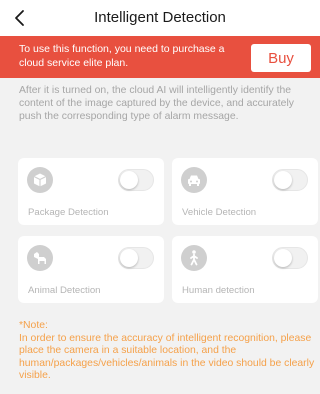 This screenshot has height=394, width=320. What do you see at coordinates (290, 258) in the screenshot?
I see `human-detection-toggle` at bounding box center [290, 258].